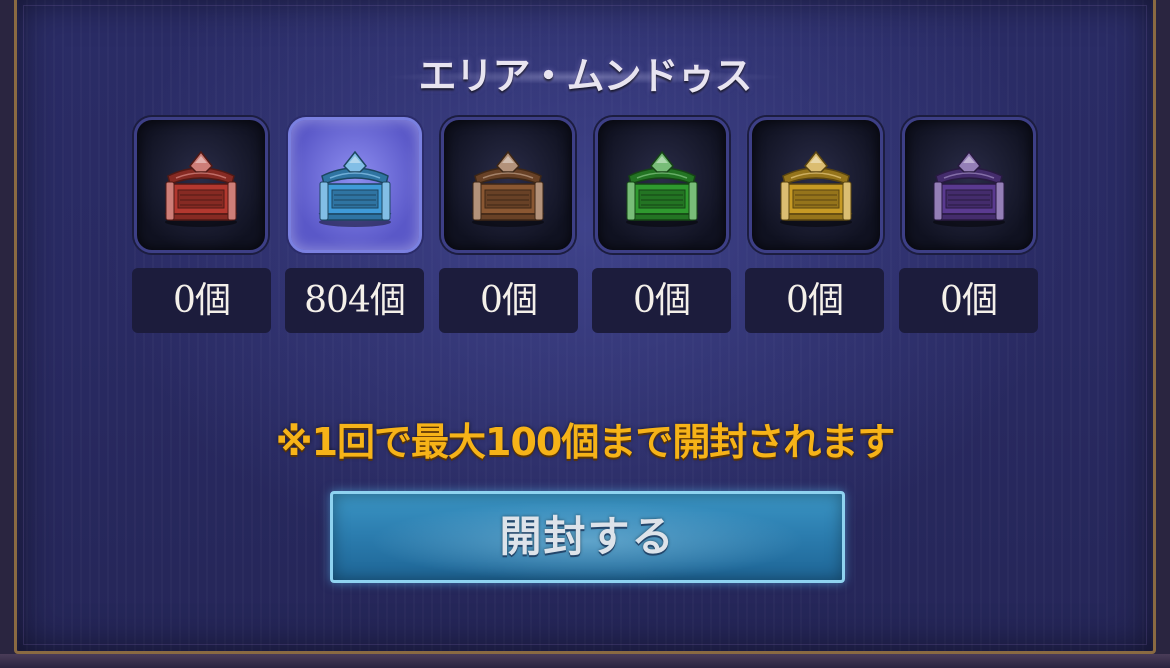 Image resolution: width=1170 pixels, height=668 pixels. Describe the element at coordinates (585, 661) in the screenshot. I see `bottom-frame-strip` at that location.